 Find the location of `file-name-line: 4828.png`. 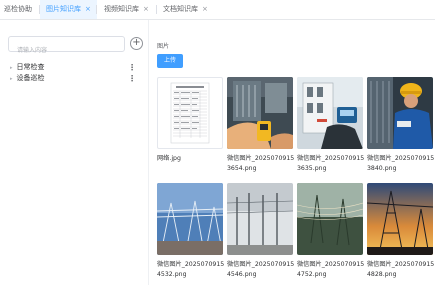

file-name-line: 4828.png is located at coordinates (382, 274).